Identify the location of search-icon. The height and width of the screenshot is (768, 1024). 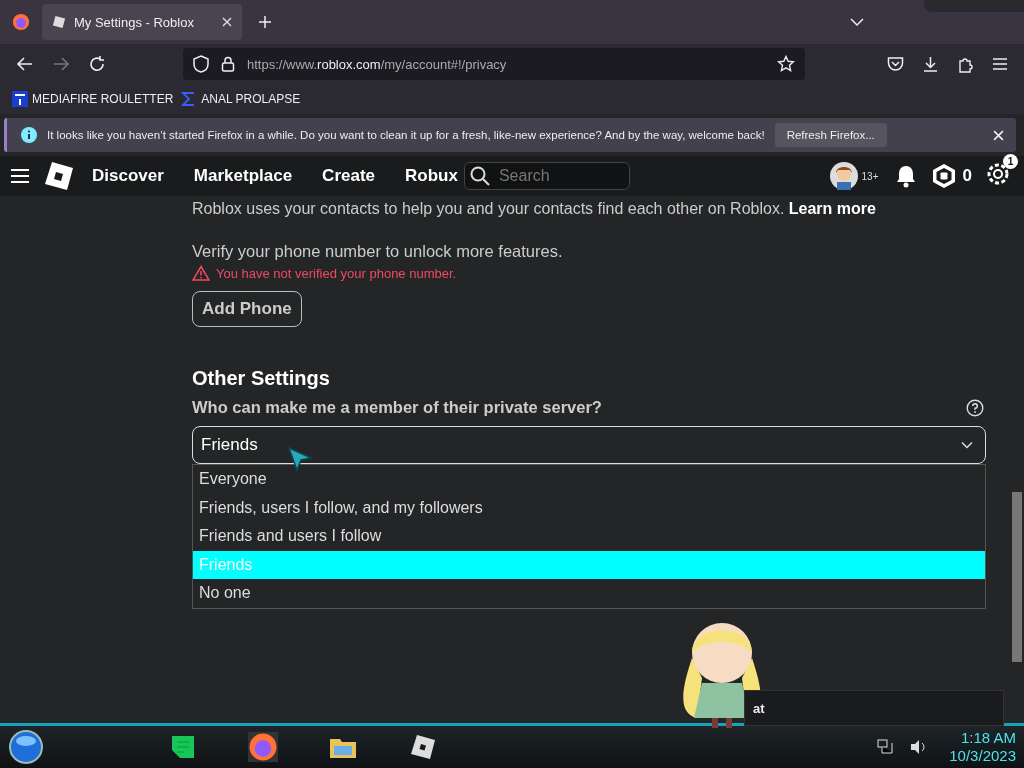
(479, 176).